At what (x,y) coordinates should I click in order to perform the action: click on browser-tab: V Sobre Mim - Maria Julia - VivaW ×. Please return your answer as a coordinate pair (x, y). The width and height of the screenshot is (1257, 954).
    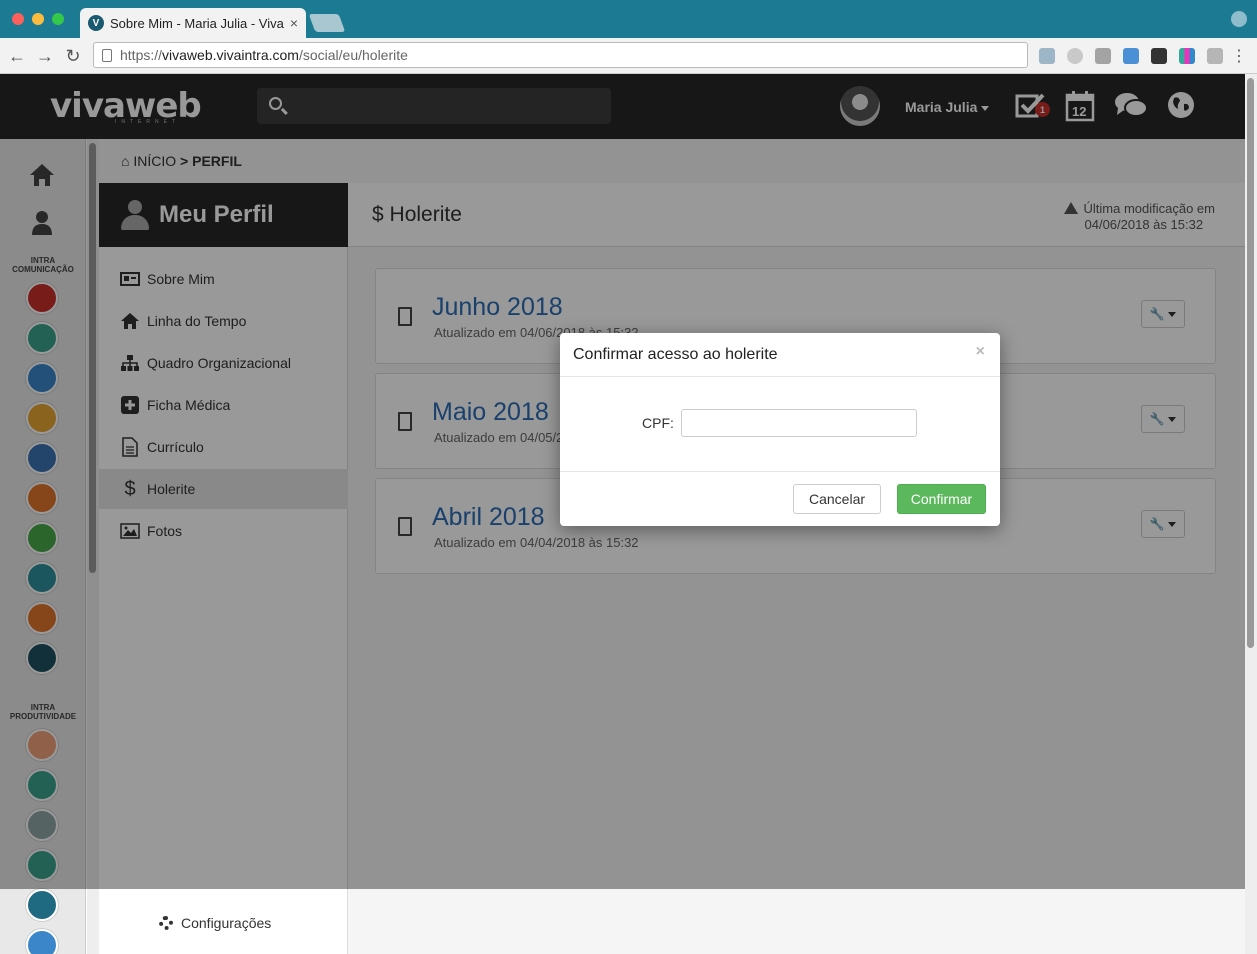
    Looking at the image, I should click on (193, 23).